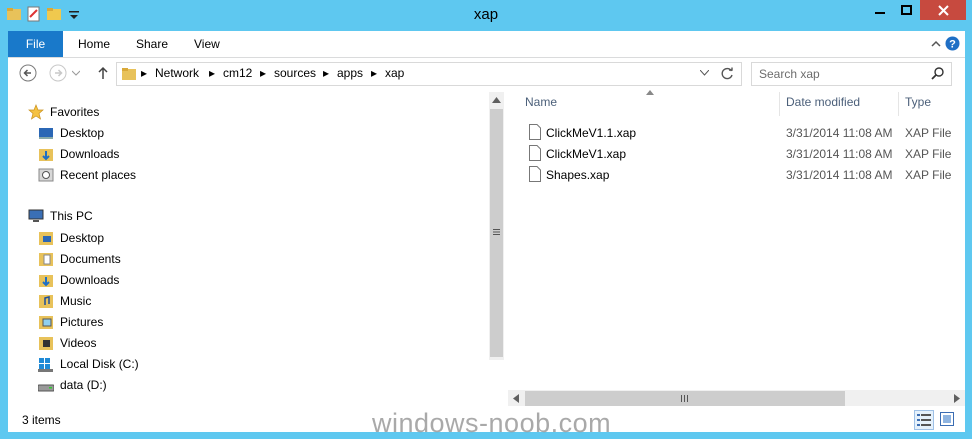 This screenshot has width=972, height=439. What do you see at coordinates (394, 73) in the screenshot?
I see `breadcrumb-xap: xap` at bounding box center [394, 73].